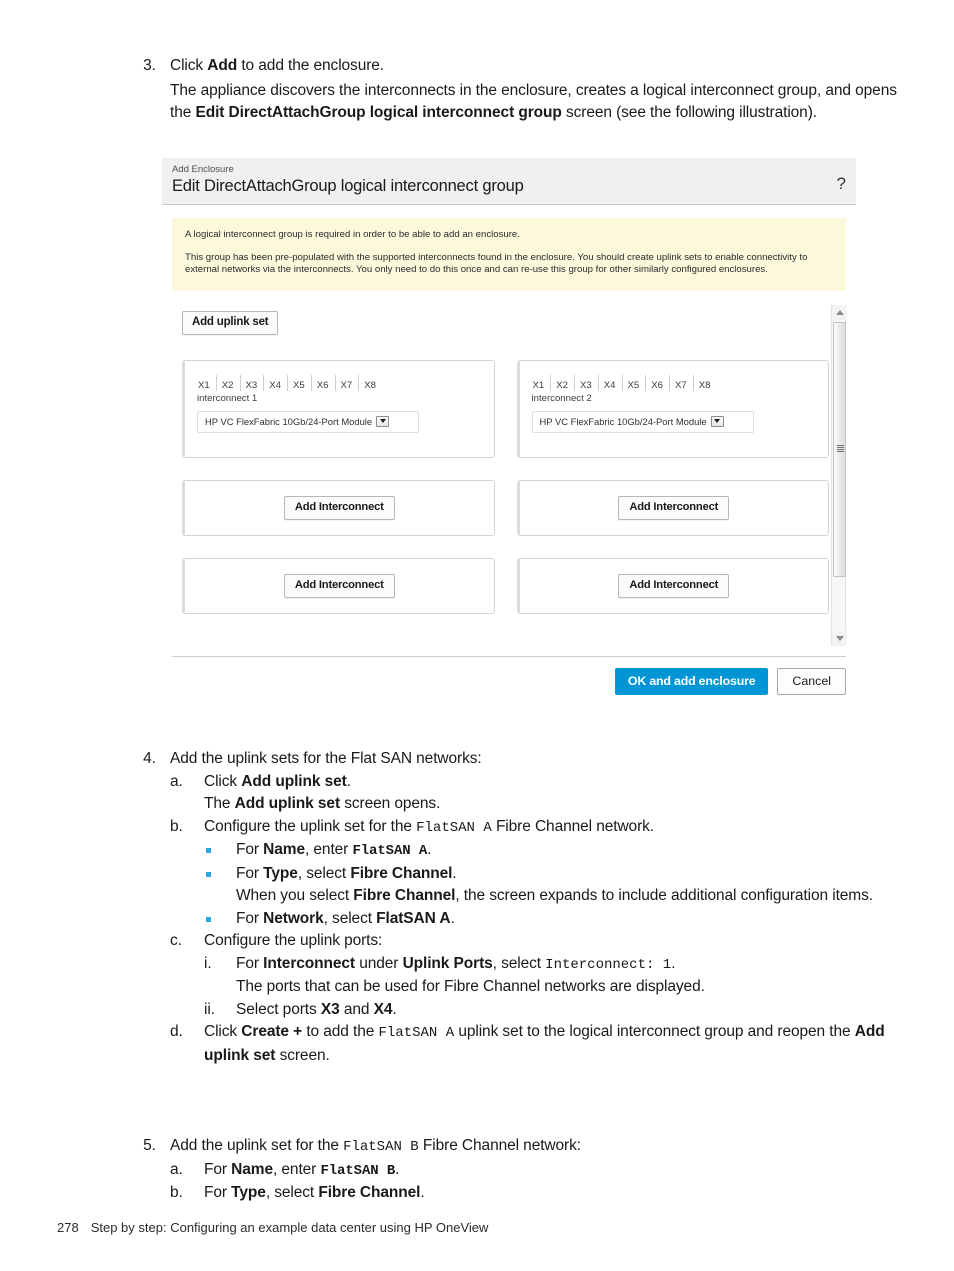 The image size is (954, 1271). I want to click on s5a-mono: FlatSAN B, so click(358, 1170).